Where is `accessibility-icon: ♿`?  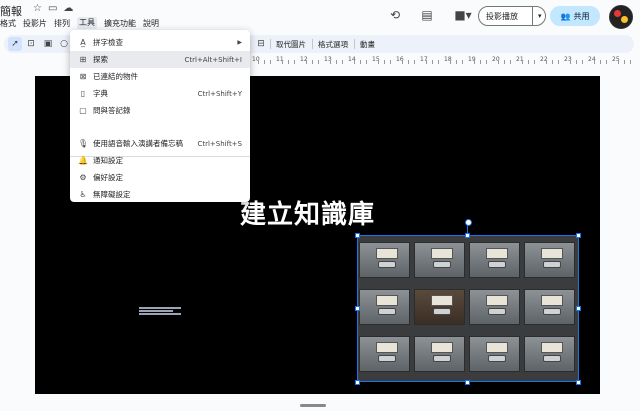 accessibility-icon: ♿ is located at coordinates (83, 194).